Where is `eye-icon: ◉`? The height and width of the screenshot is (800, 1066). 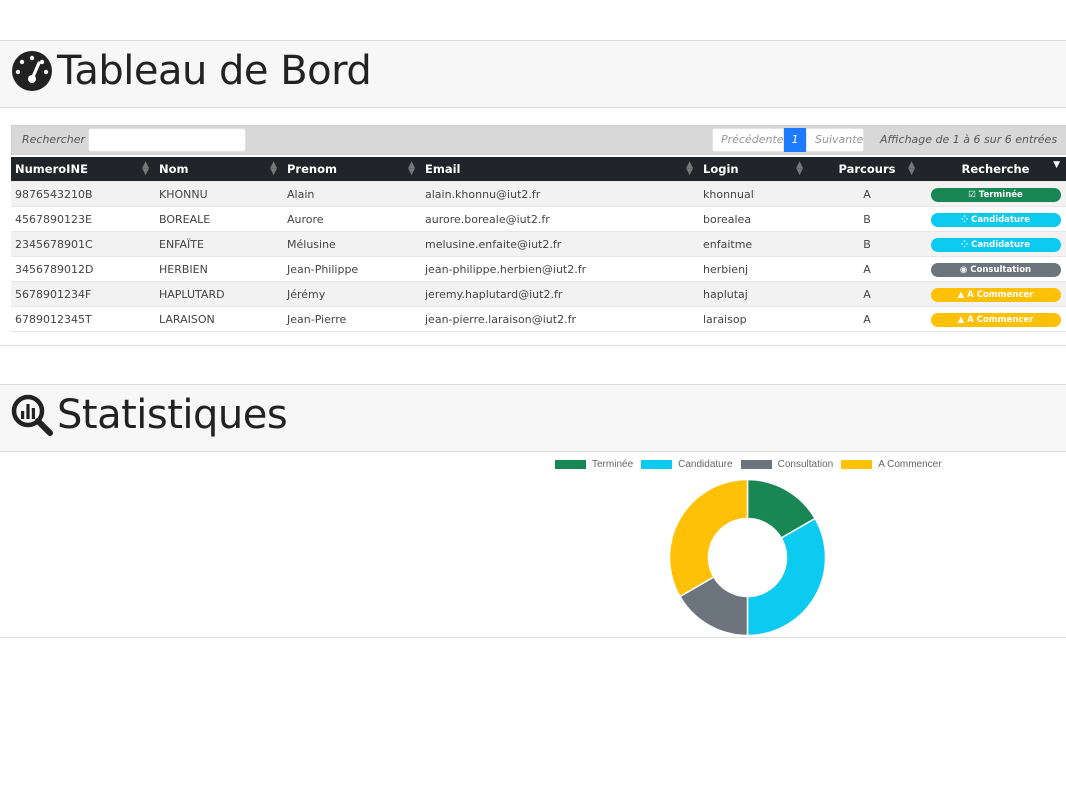 eye-icon: ◉ is located at coordinates (965, 269).